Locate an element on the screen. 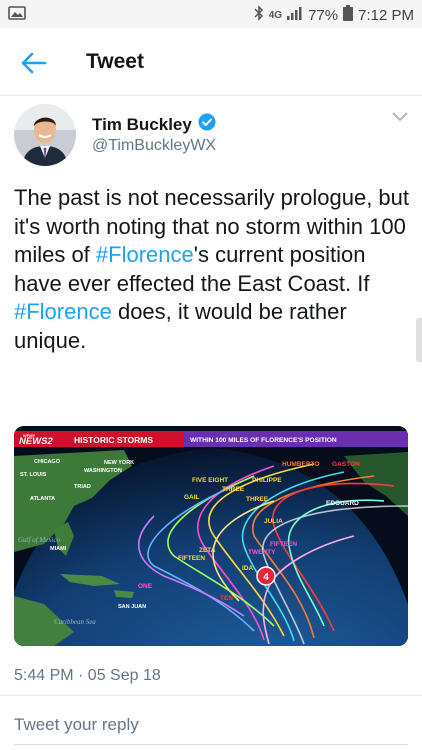 This screenshot has height=750, width=422. storm-label: TEN is located at coordinates (226, 598).